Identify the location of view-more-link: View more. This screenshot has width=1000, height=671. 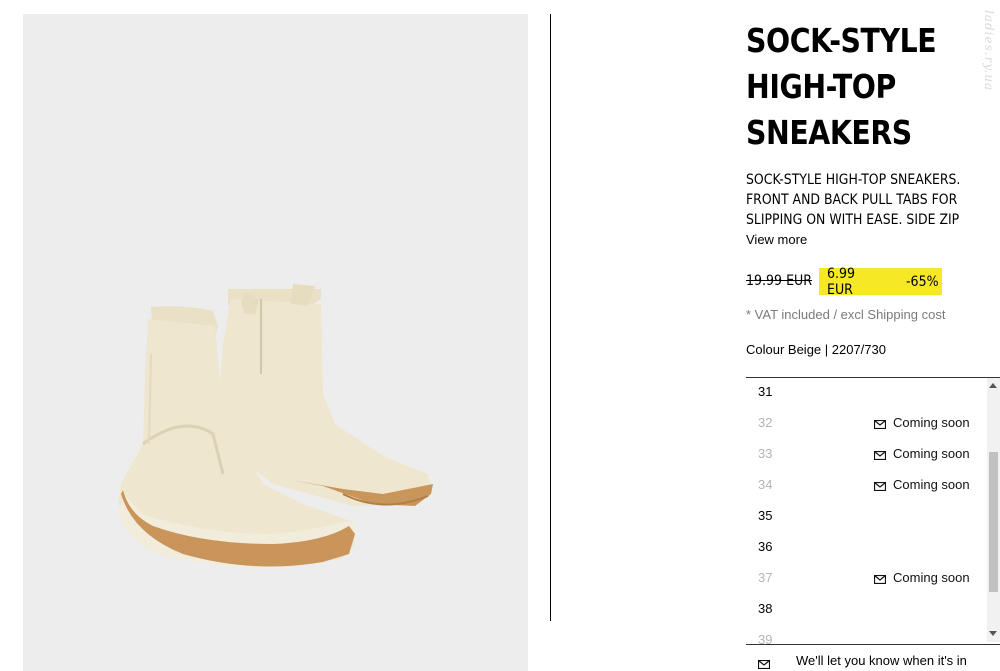
(776, 239).